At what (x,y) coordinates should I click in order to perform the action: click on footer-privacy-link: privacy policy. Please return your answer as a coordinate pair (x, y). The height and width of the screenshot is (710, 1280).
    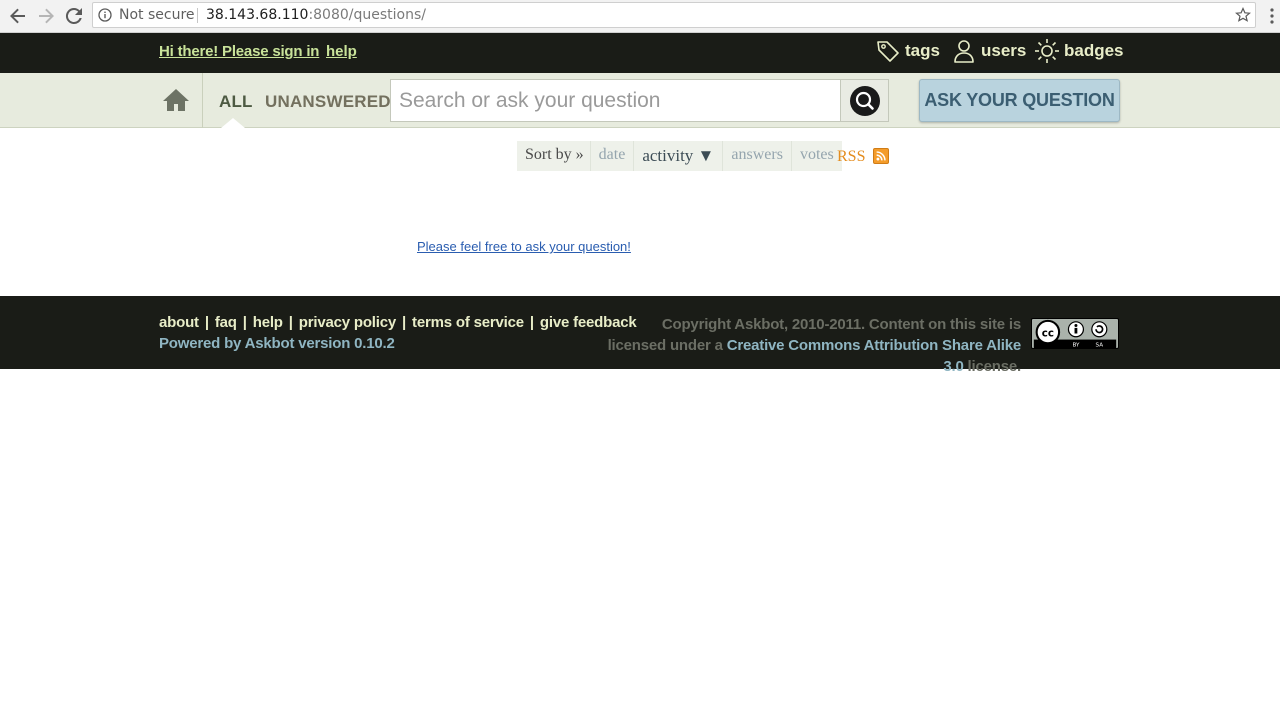
    Looking at the image, I should click on (347, 322).